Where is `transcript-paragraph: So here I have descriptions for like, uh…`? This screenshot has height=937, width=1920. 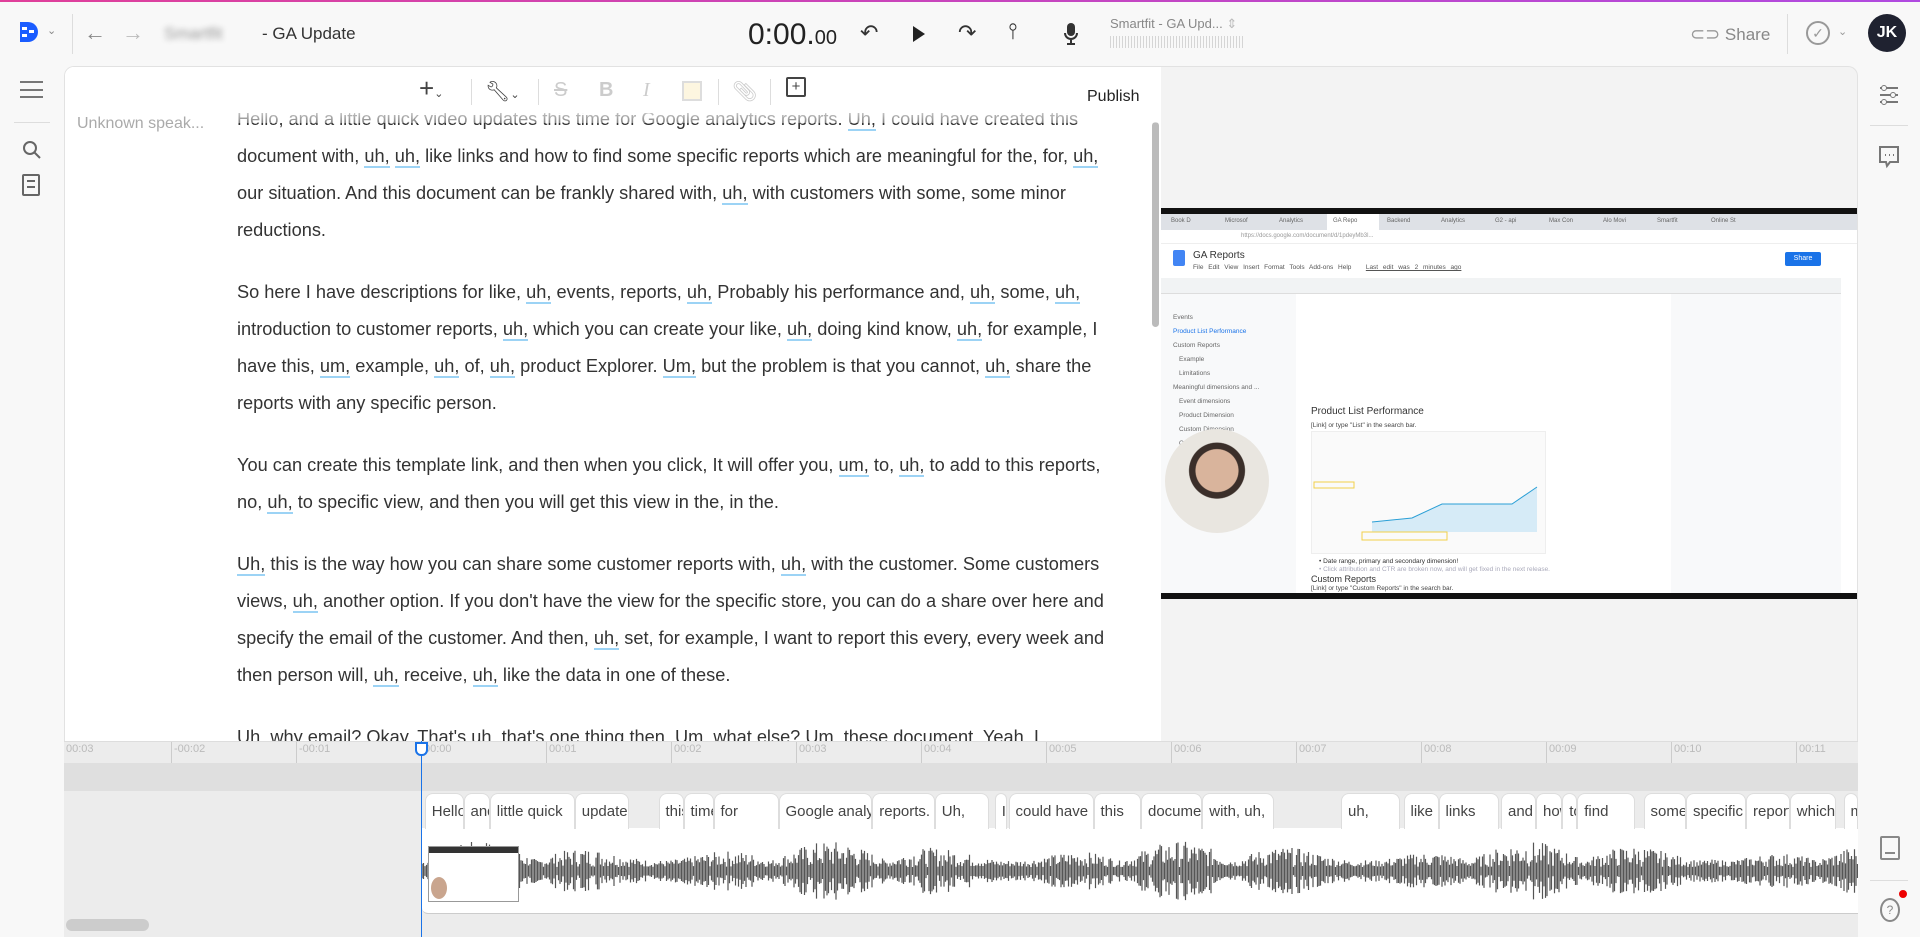 transcript-paragraph: So here I have descriptions for like, uh… is located at coordinates (672, 348).